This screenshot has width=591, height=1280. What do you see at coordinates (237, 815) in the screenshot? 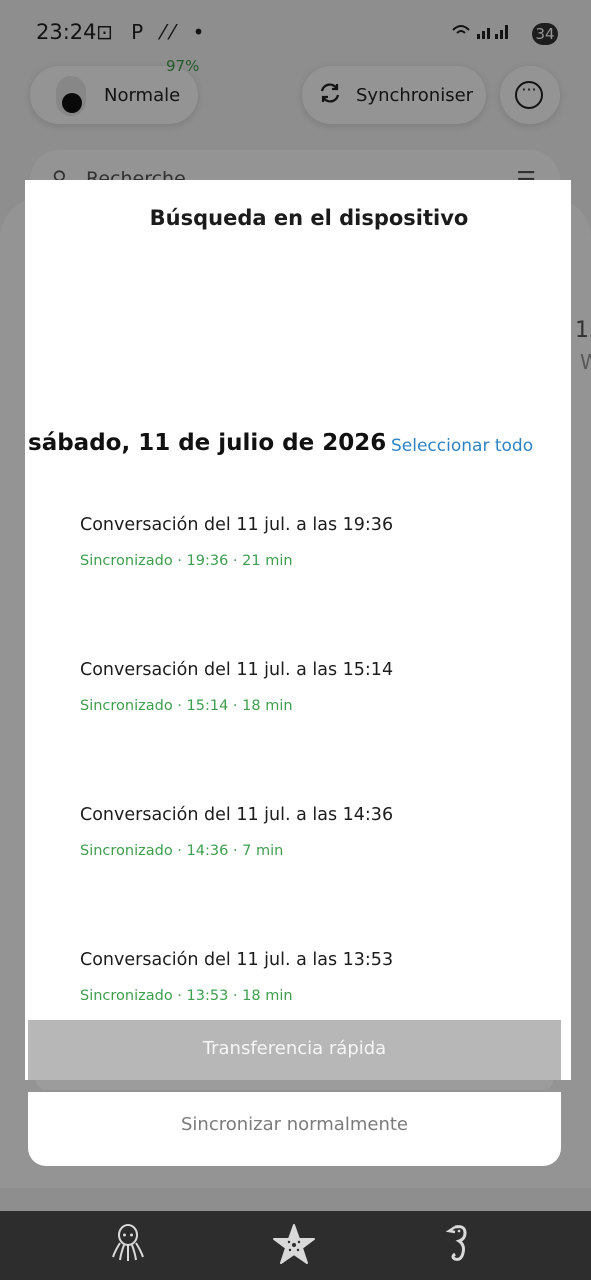
I see `conversation-title: Conversación del 11 jul. a las 14:36` at bounding box center [237, 815].